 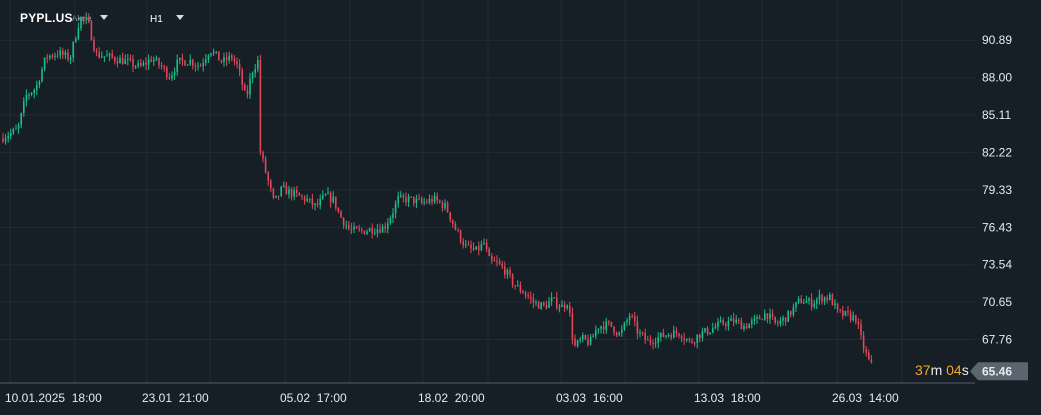 I want to click on price-tick-label: 88.00, so click(x=997, y=78).